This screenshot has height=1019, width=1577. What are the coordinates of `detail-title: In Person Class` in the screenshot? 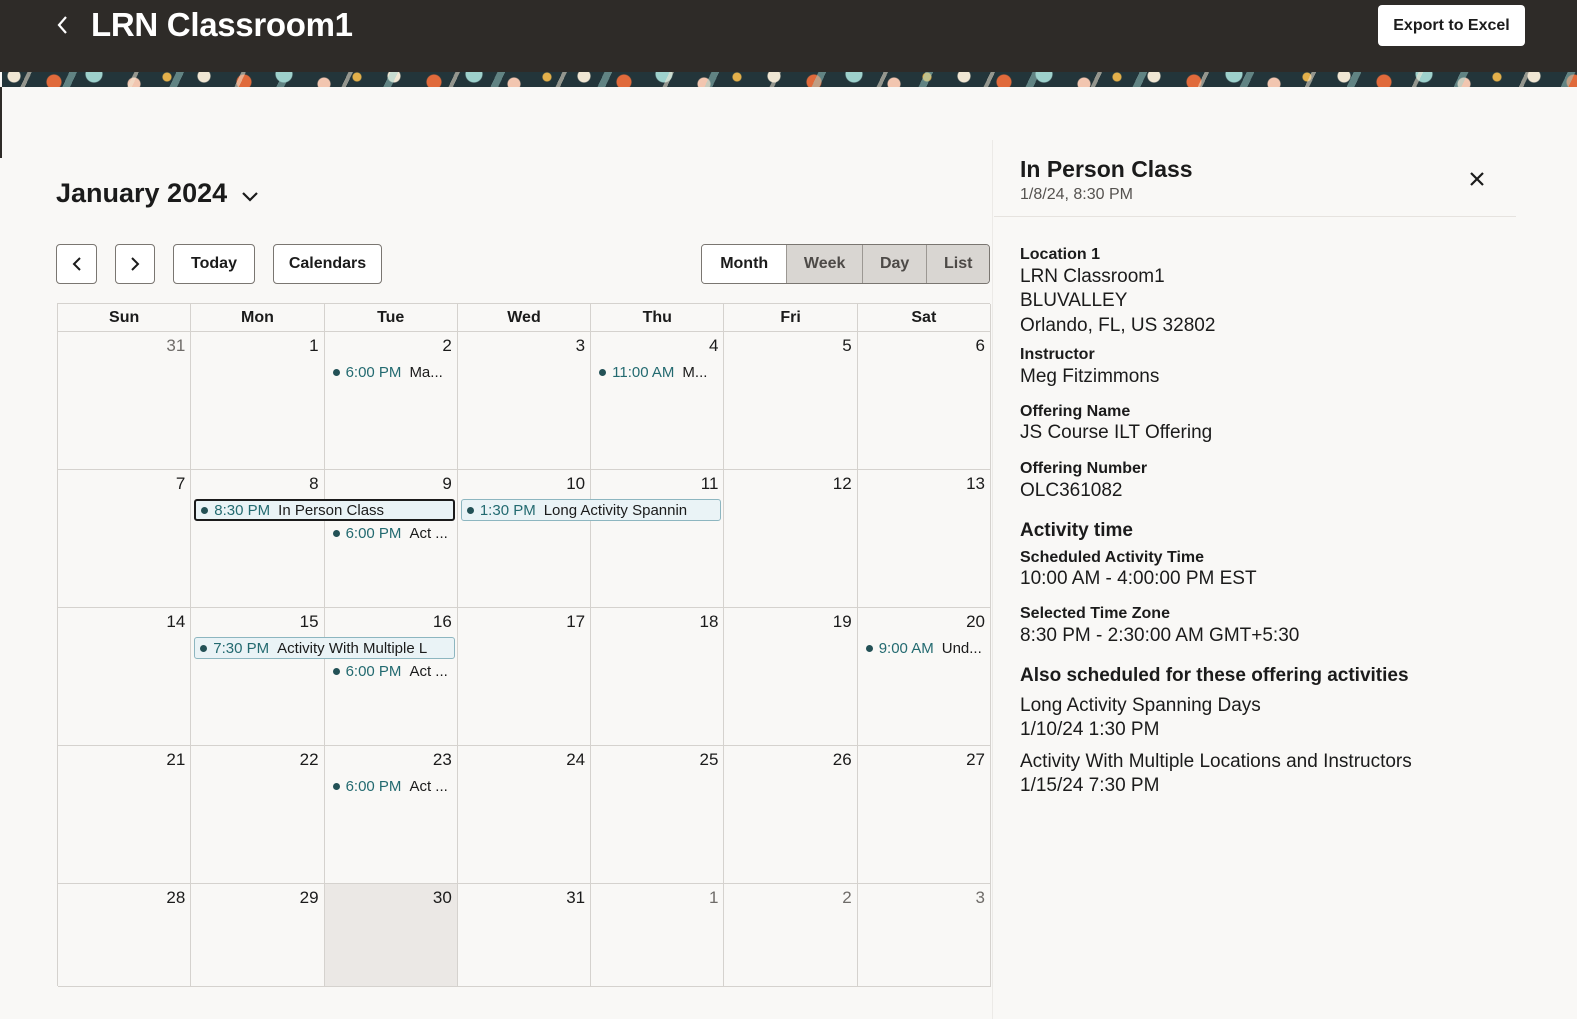 It's located at (1106, 169).